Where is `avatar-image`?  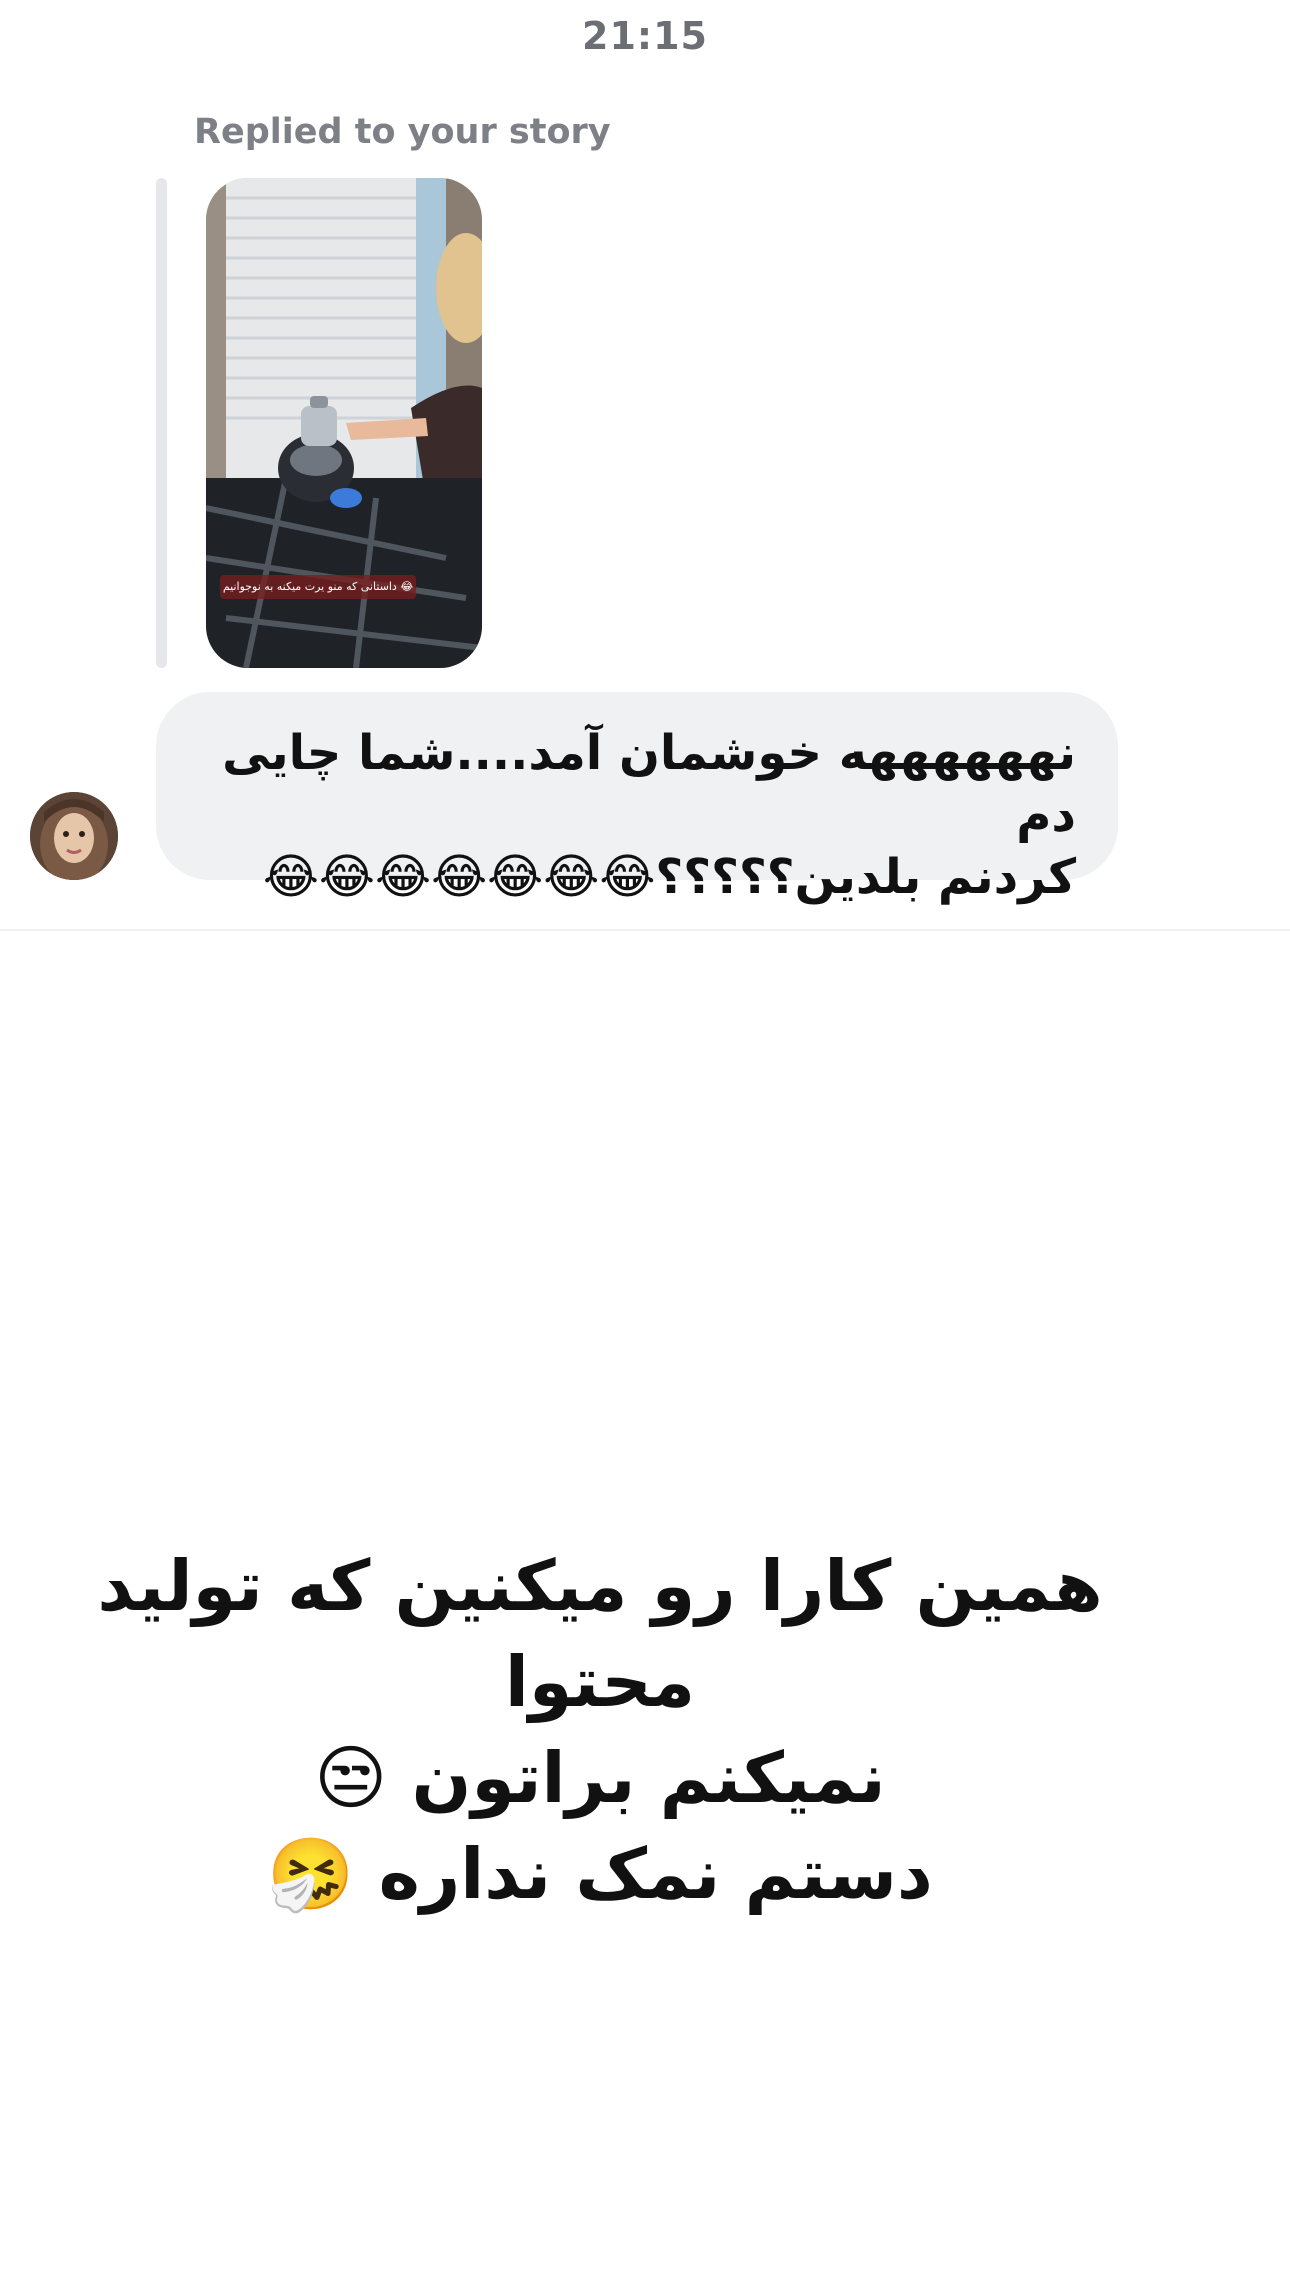
avatar-image is located at coordinates (74, 836).